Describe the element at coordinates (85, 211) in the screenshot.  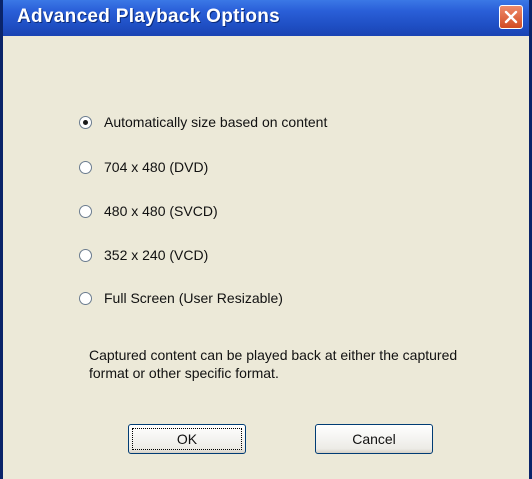
I see `radio-button-svcd` at that location.